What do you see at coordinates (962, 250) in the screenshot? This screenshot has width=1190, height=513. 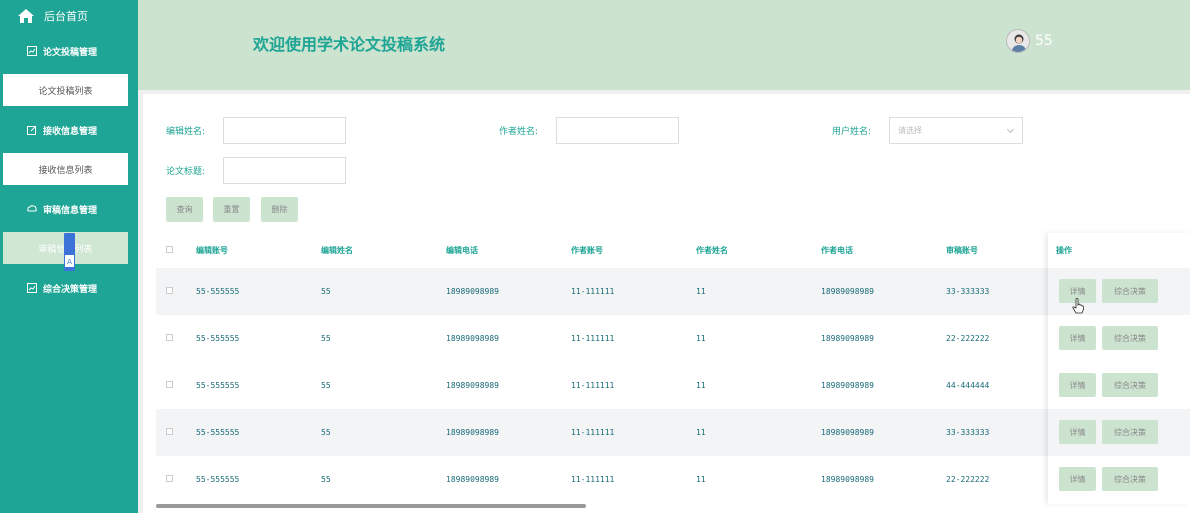 I see `col-header: 审稿账号` at bounding box center [962, 250].